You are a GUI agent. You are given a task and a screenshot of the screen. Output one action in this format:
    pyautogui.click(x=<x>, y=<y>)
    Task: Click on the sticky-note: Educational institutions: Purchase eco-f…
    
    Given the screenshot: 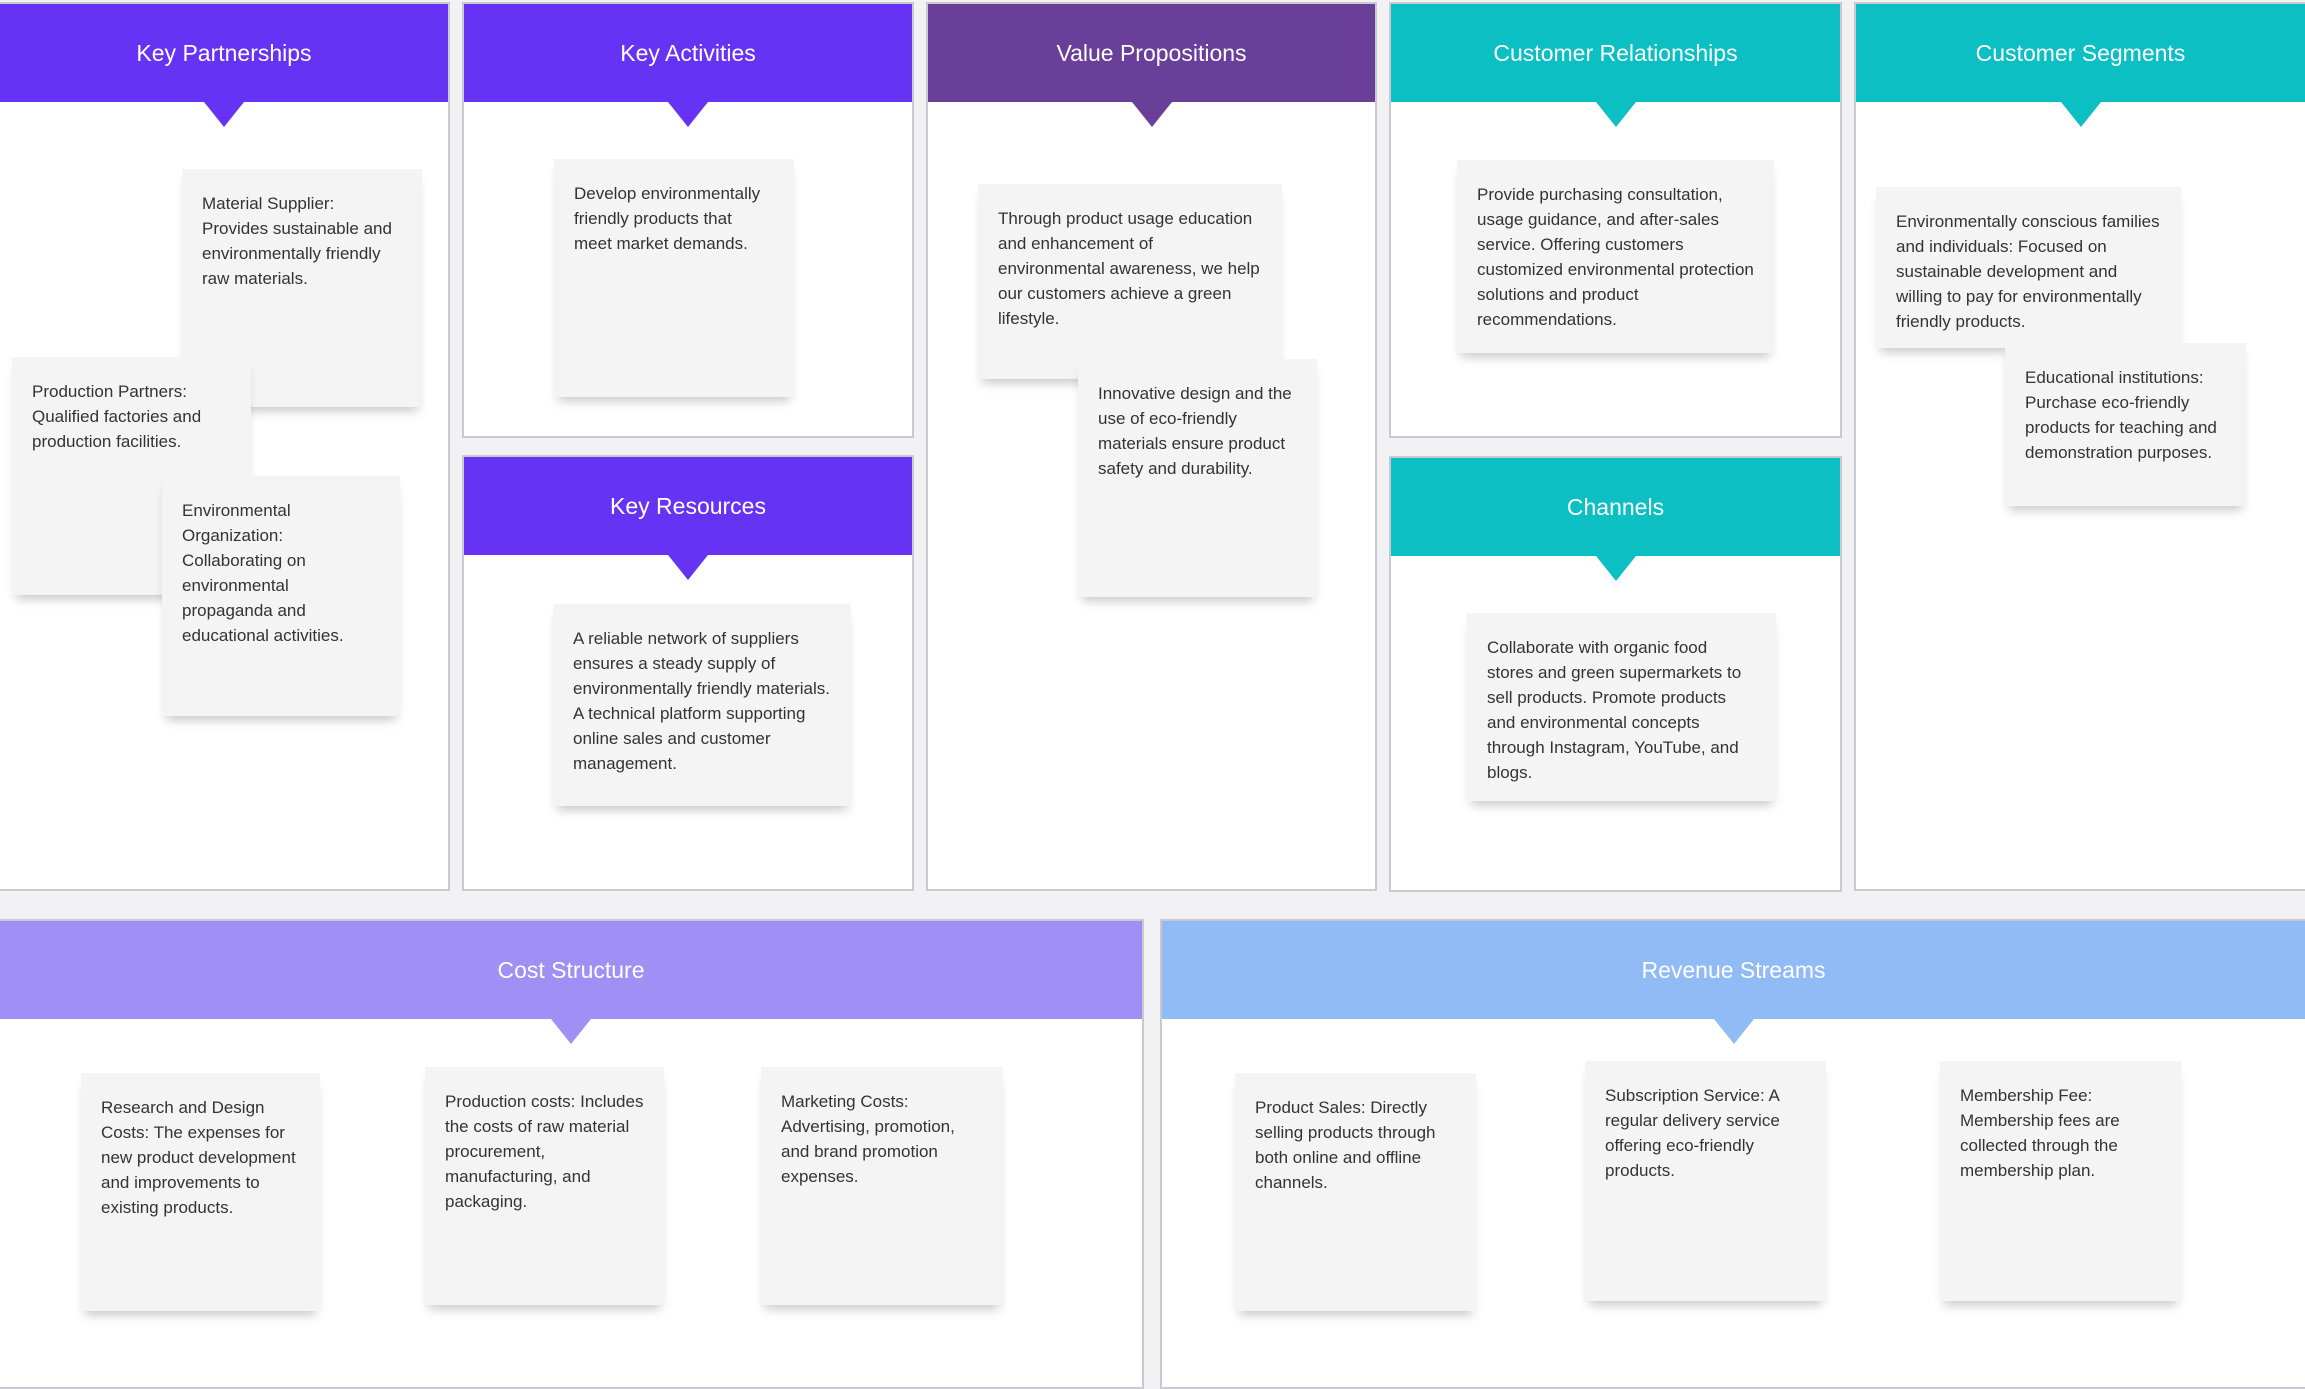 What is the action you would take?
    pyautogui.click(x=2125, y=424)
    